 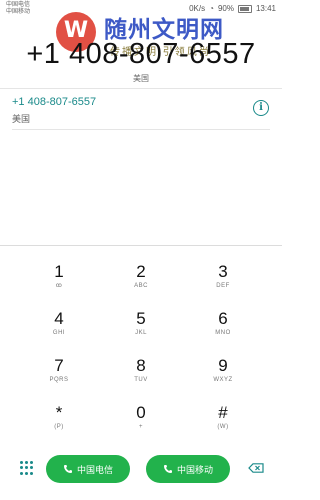 I want to click on carrier-info: 中国电信 中国移动, so click(x=18, y=9).